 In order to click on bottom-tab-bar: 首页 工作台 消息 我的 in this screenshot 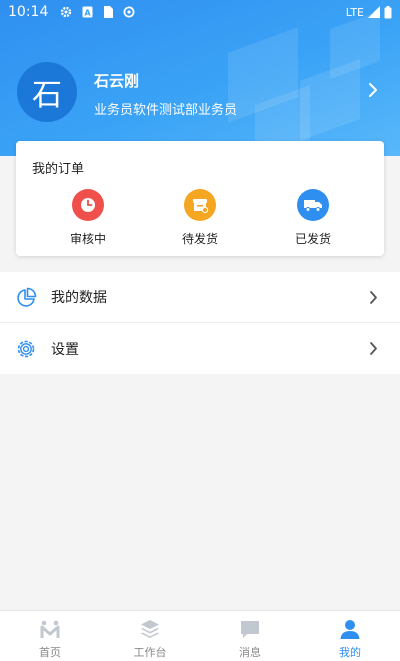, I will do `click(200, 635)`.